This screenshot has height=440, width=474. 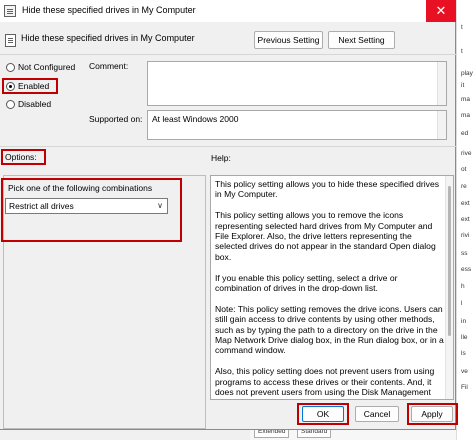 I want to click on background-text: lle, so click(x=464, y=337).